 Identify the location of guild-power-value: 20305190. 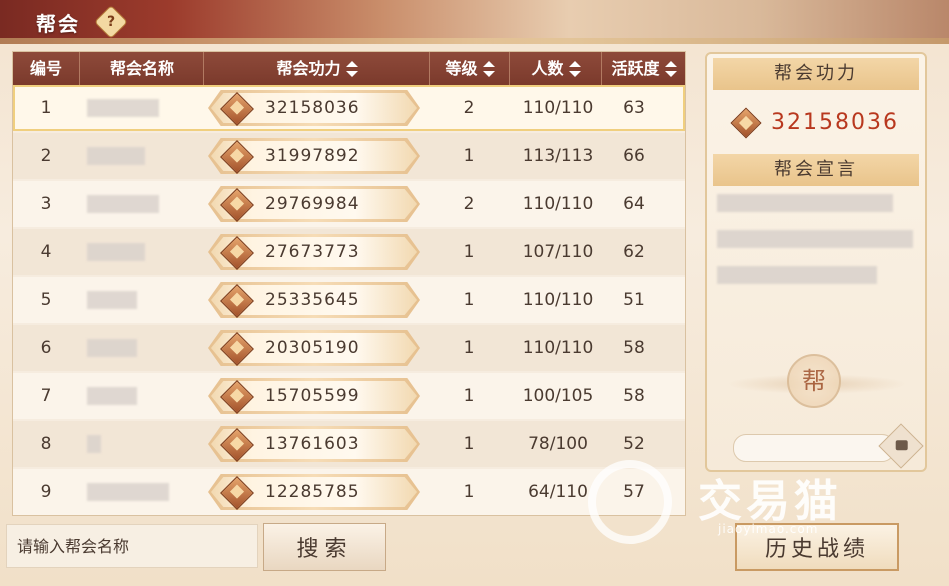
(312, 348).